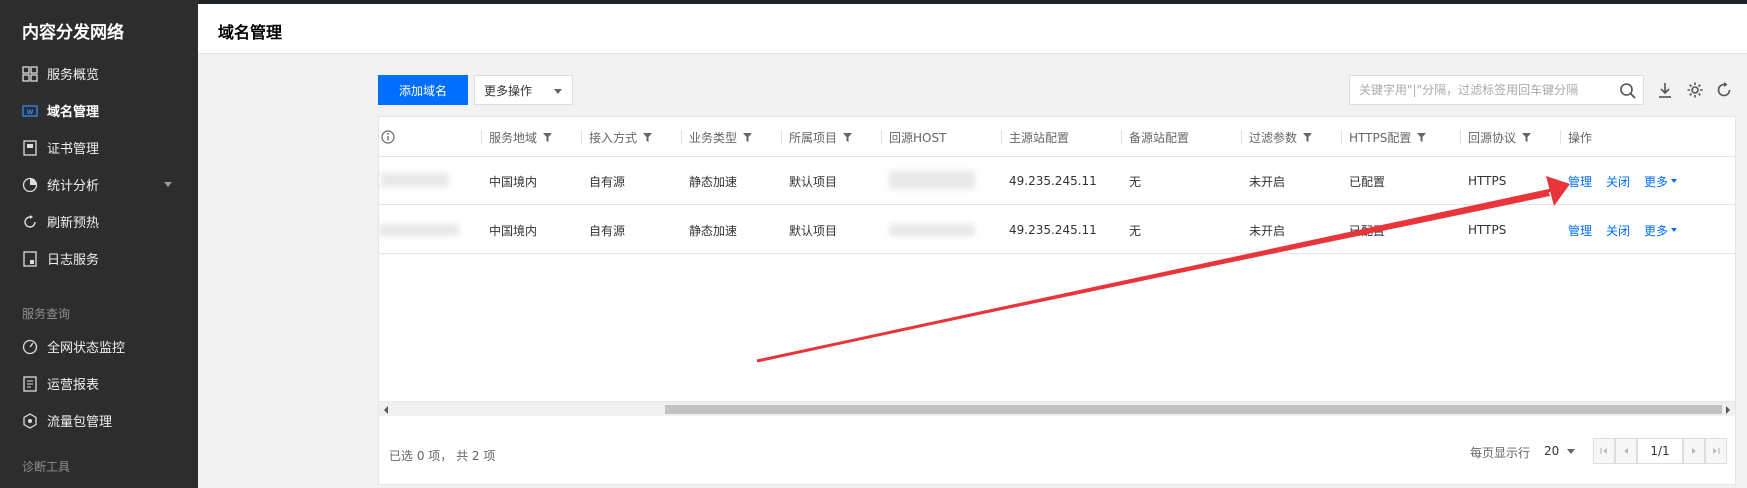 The image size is (1747, 488). I want to click on sidebar-item-label: 运营报表, so click(73, 385).